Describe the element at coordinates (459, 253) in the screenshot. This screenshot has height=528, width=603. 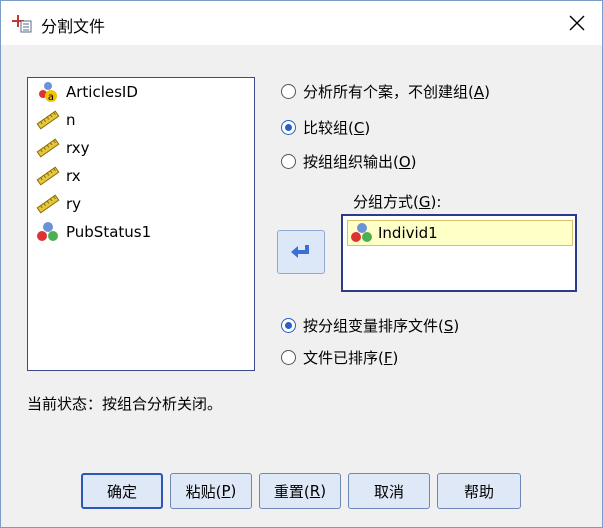
I see `groups-based-on-list: Individ1` at that location.